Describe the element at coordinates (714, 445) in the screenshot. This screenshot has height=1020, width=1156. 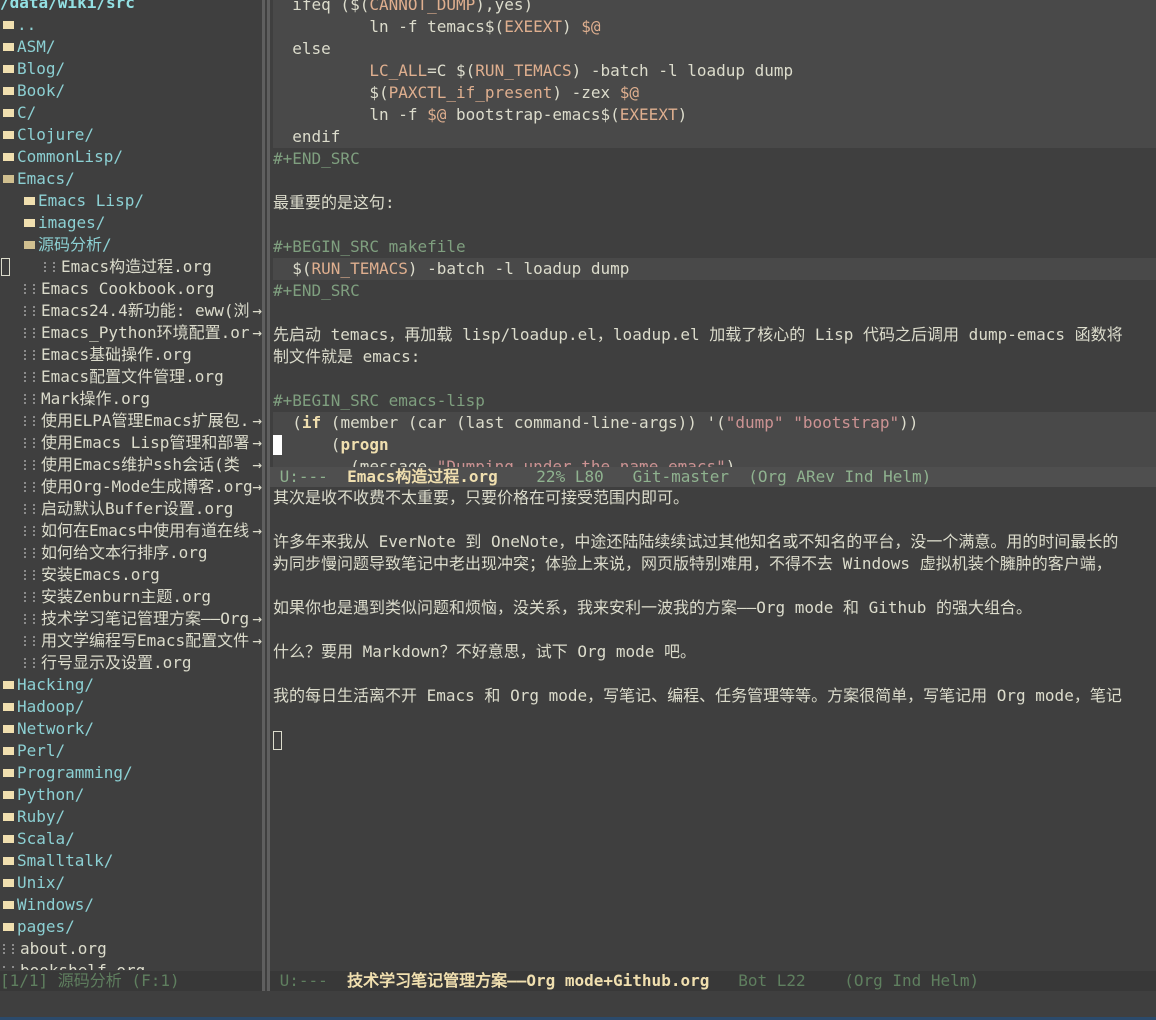
I see `code-line: (progn` at that location.